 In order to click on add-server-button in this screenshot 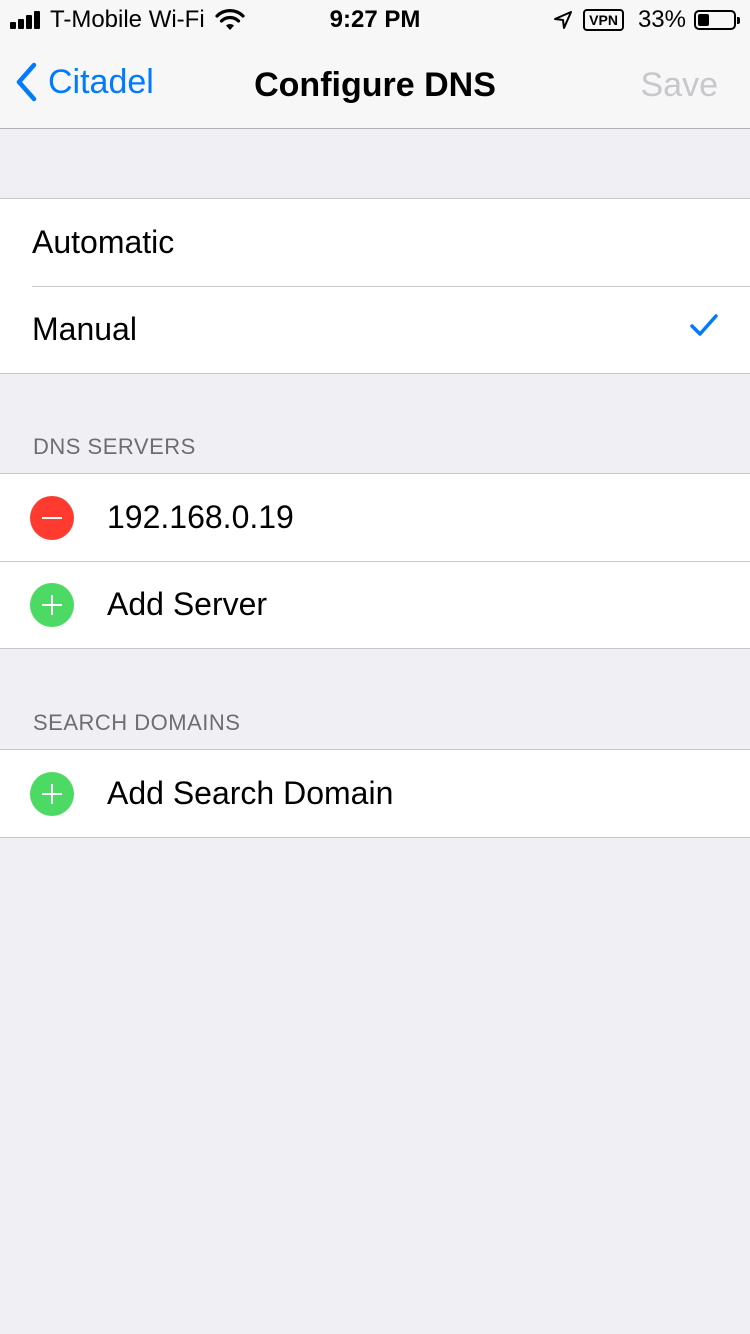, I will do `click(52, 604)`.